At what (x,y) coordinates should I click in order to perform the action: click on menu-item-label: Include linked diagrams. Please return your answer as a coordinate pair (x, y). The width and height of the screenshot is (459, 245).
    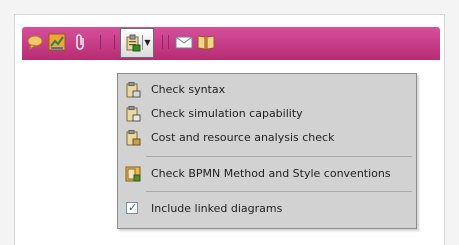
    Looking at the image, I should click on (217, 208).